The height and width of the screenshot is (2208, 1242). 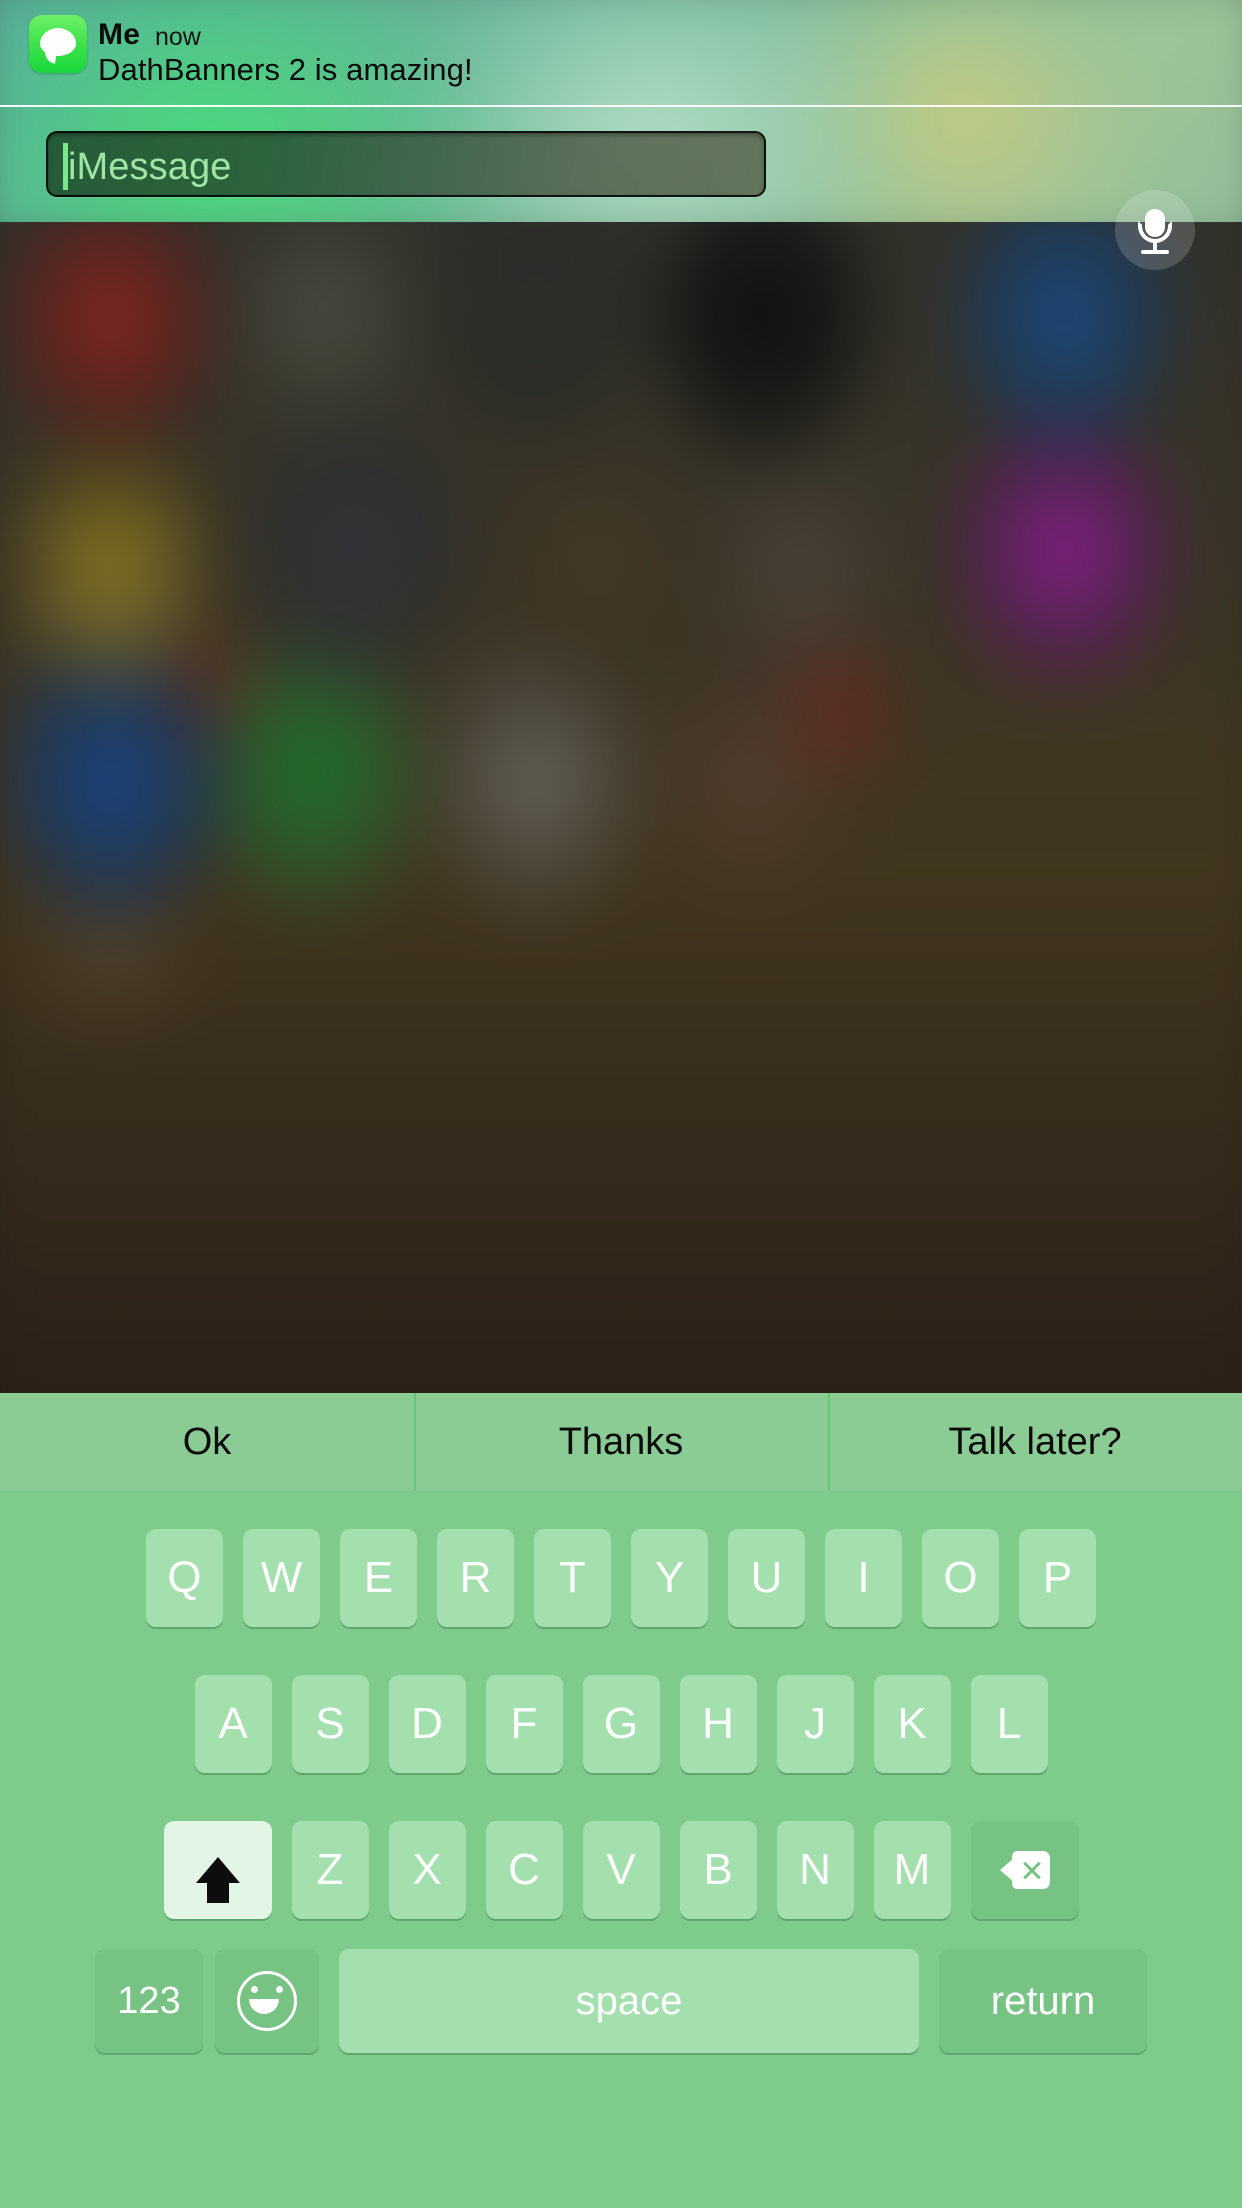 I want to click on key-label: J, so click(x=815, y=1723).